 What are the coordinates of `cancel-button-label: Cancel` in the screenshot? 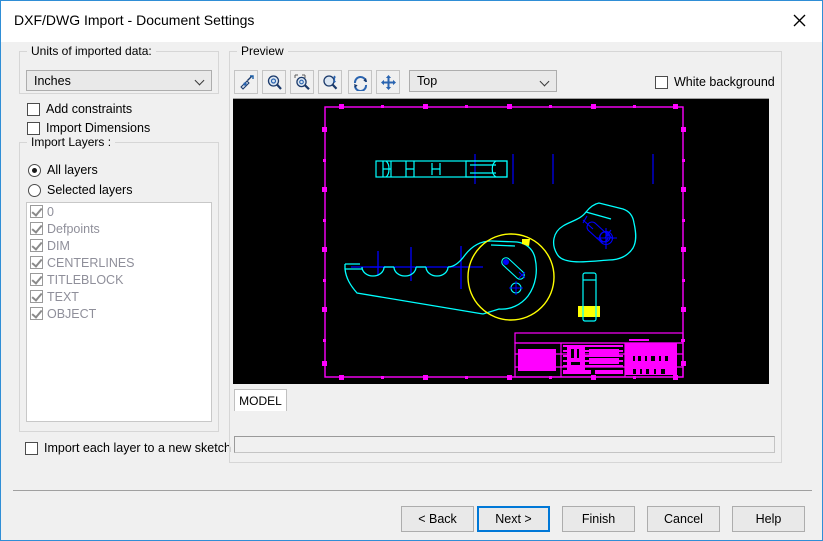 It's located at (683, 519).